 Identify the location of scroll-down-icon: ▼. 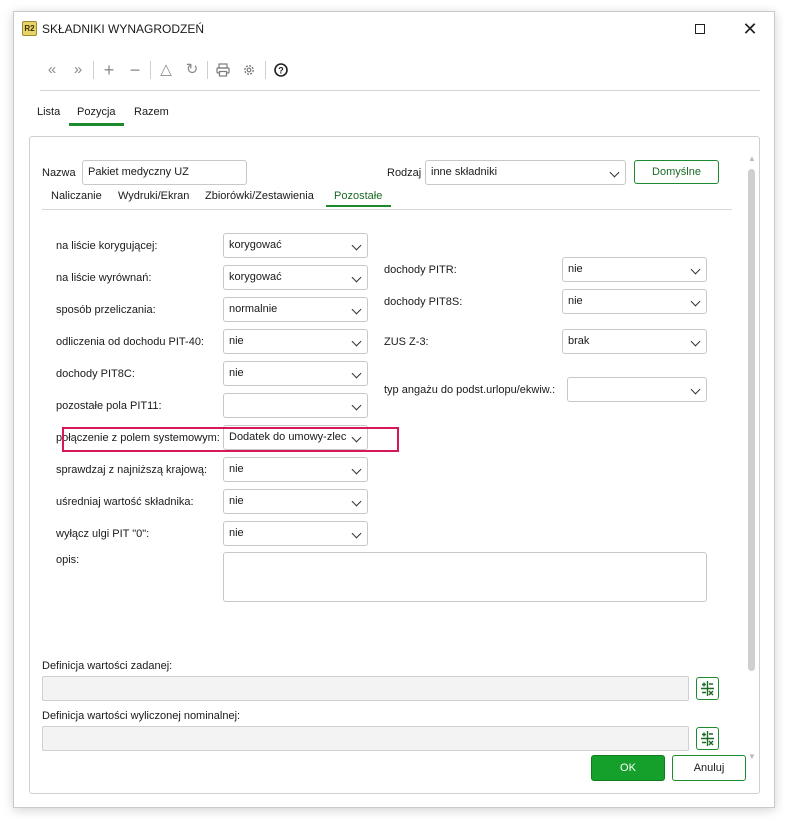
(752, 757).